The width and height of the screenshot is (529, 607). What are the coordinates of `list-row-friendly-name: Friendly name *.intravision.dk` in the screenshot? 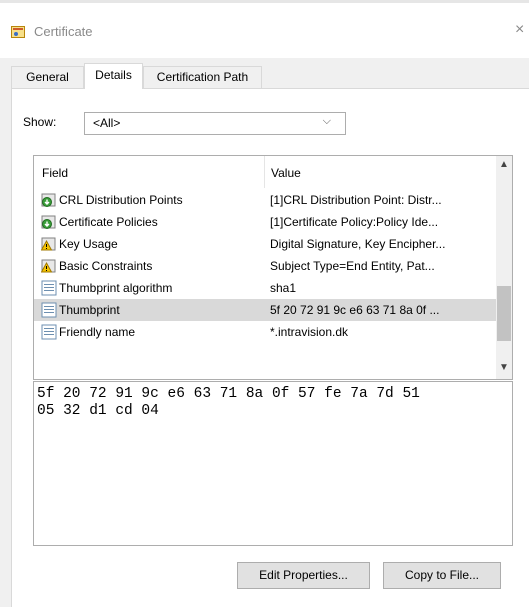 It's located at (265, 332).